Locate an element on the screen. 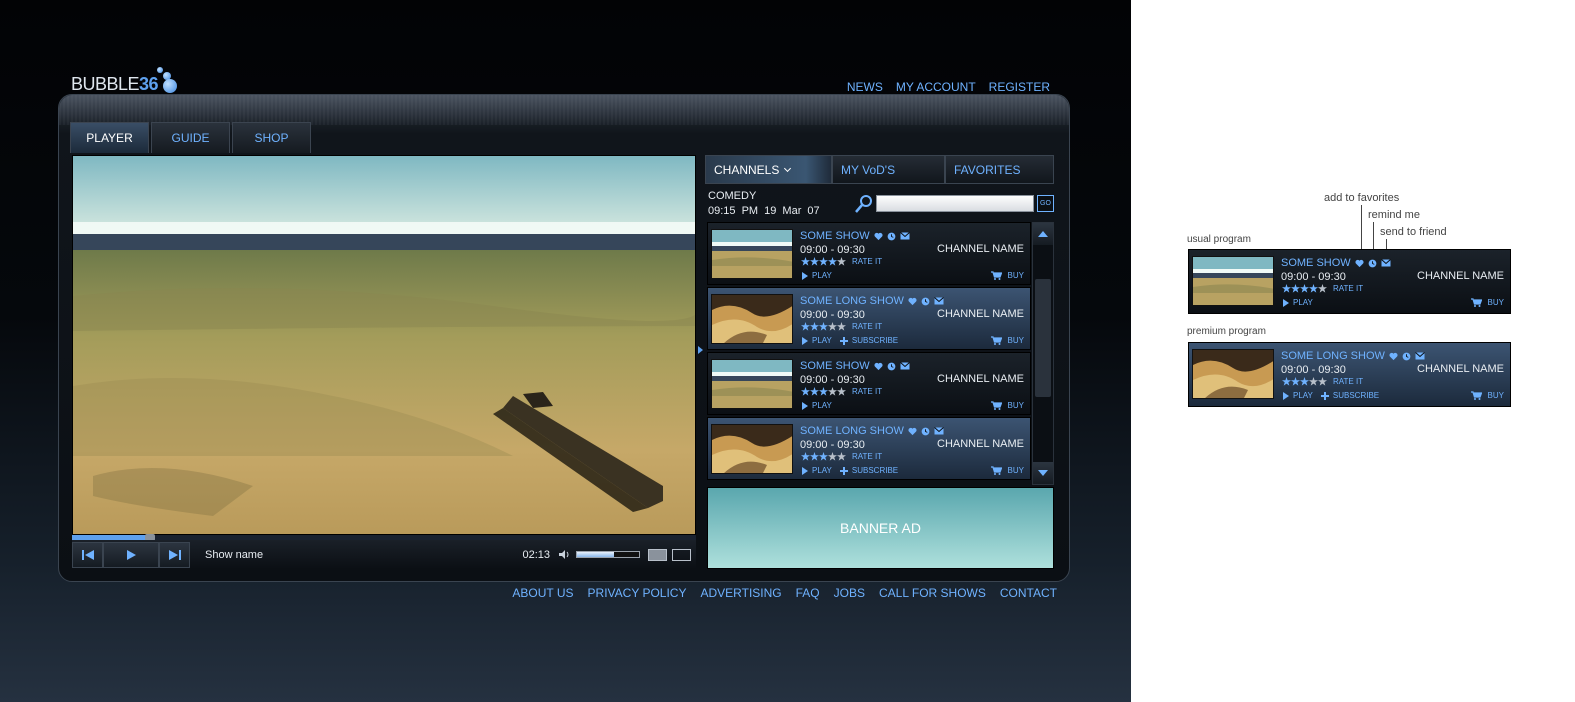  nav-news: NEWS is located at coordinates (865, 87).